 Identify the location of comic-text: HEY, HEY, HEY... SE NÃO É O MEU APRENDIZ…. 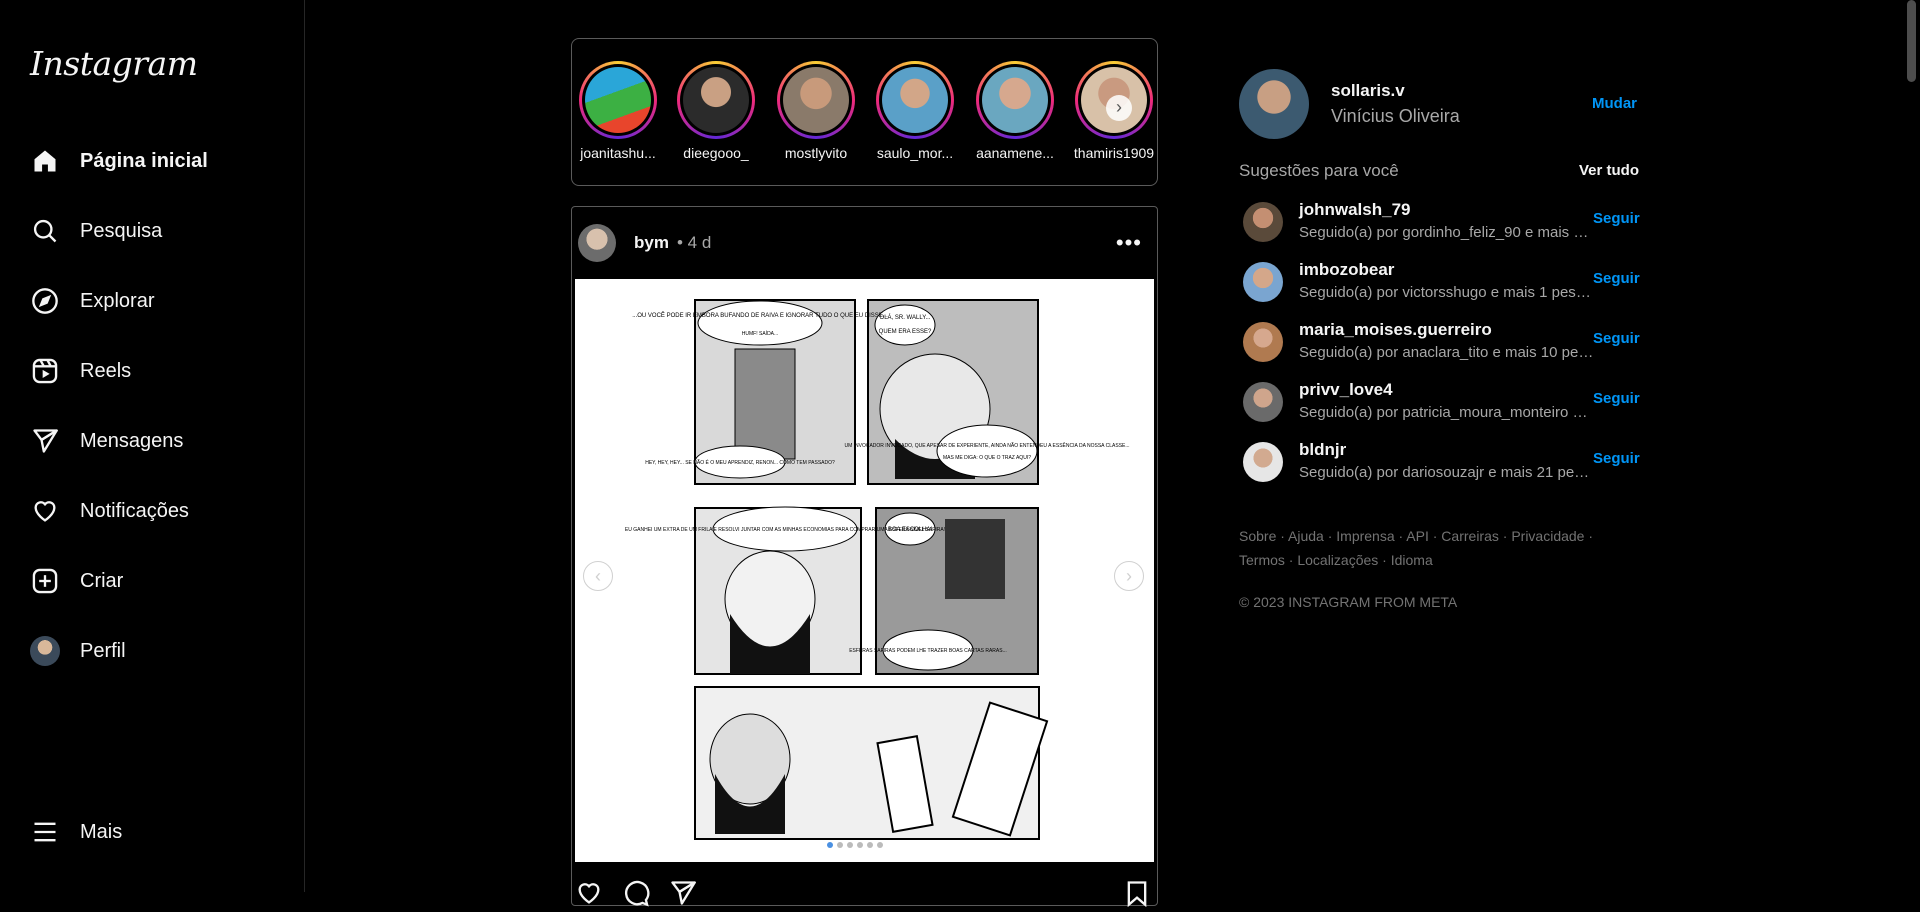
(740, 462).